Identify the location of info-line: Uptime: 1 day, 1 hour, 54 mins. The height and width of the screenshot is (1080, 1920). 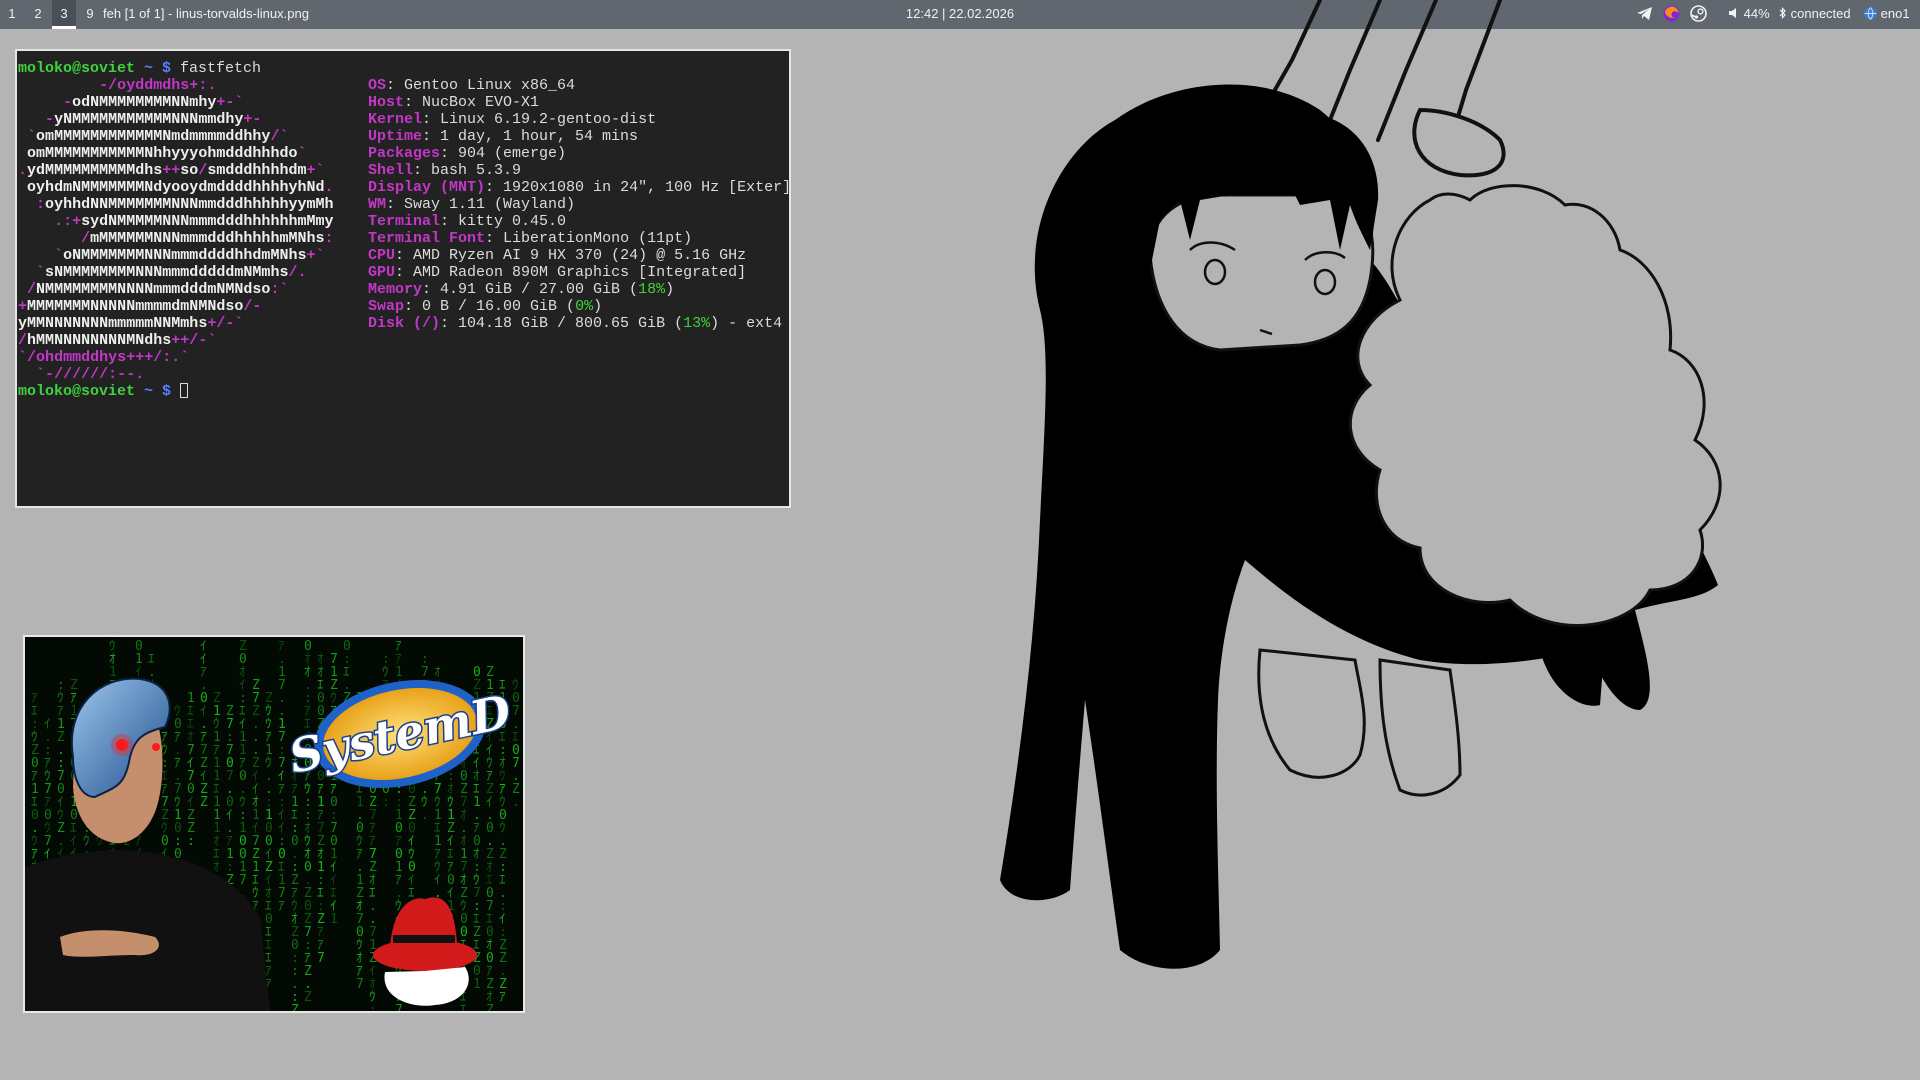
(578, 136).